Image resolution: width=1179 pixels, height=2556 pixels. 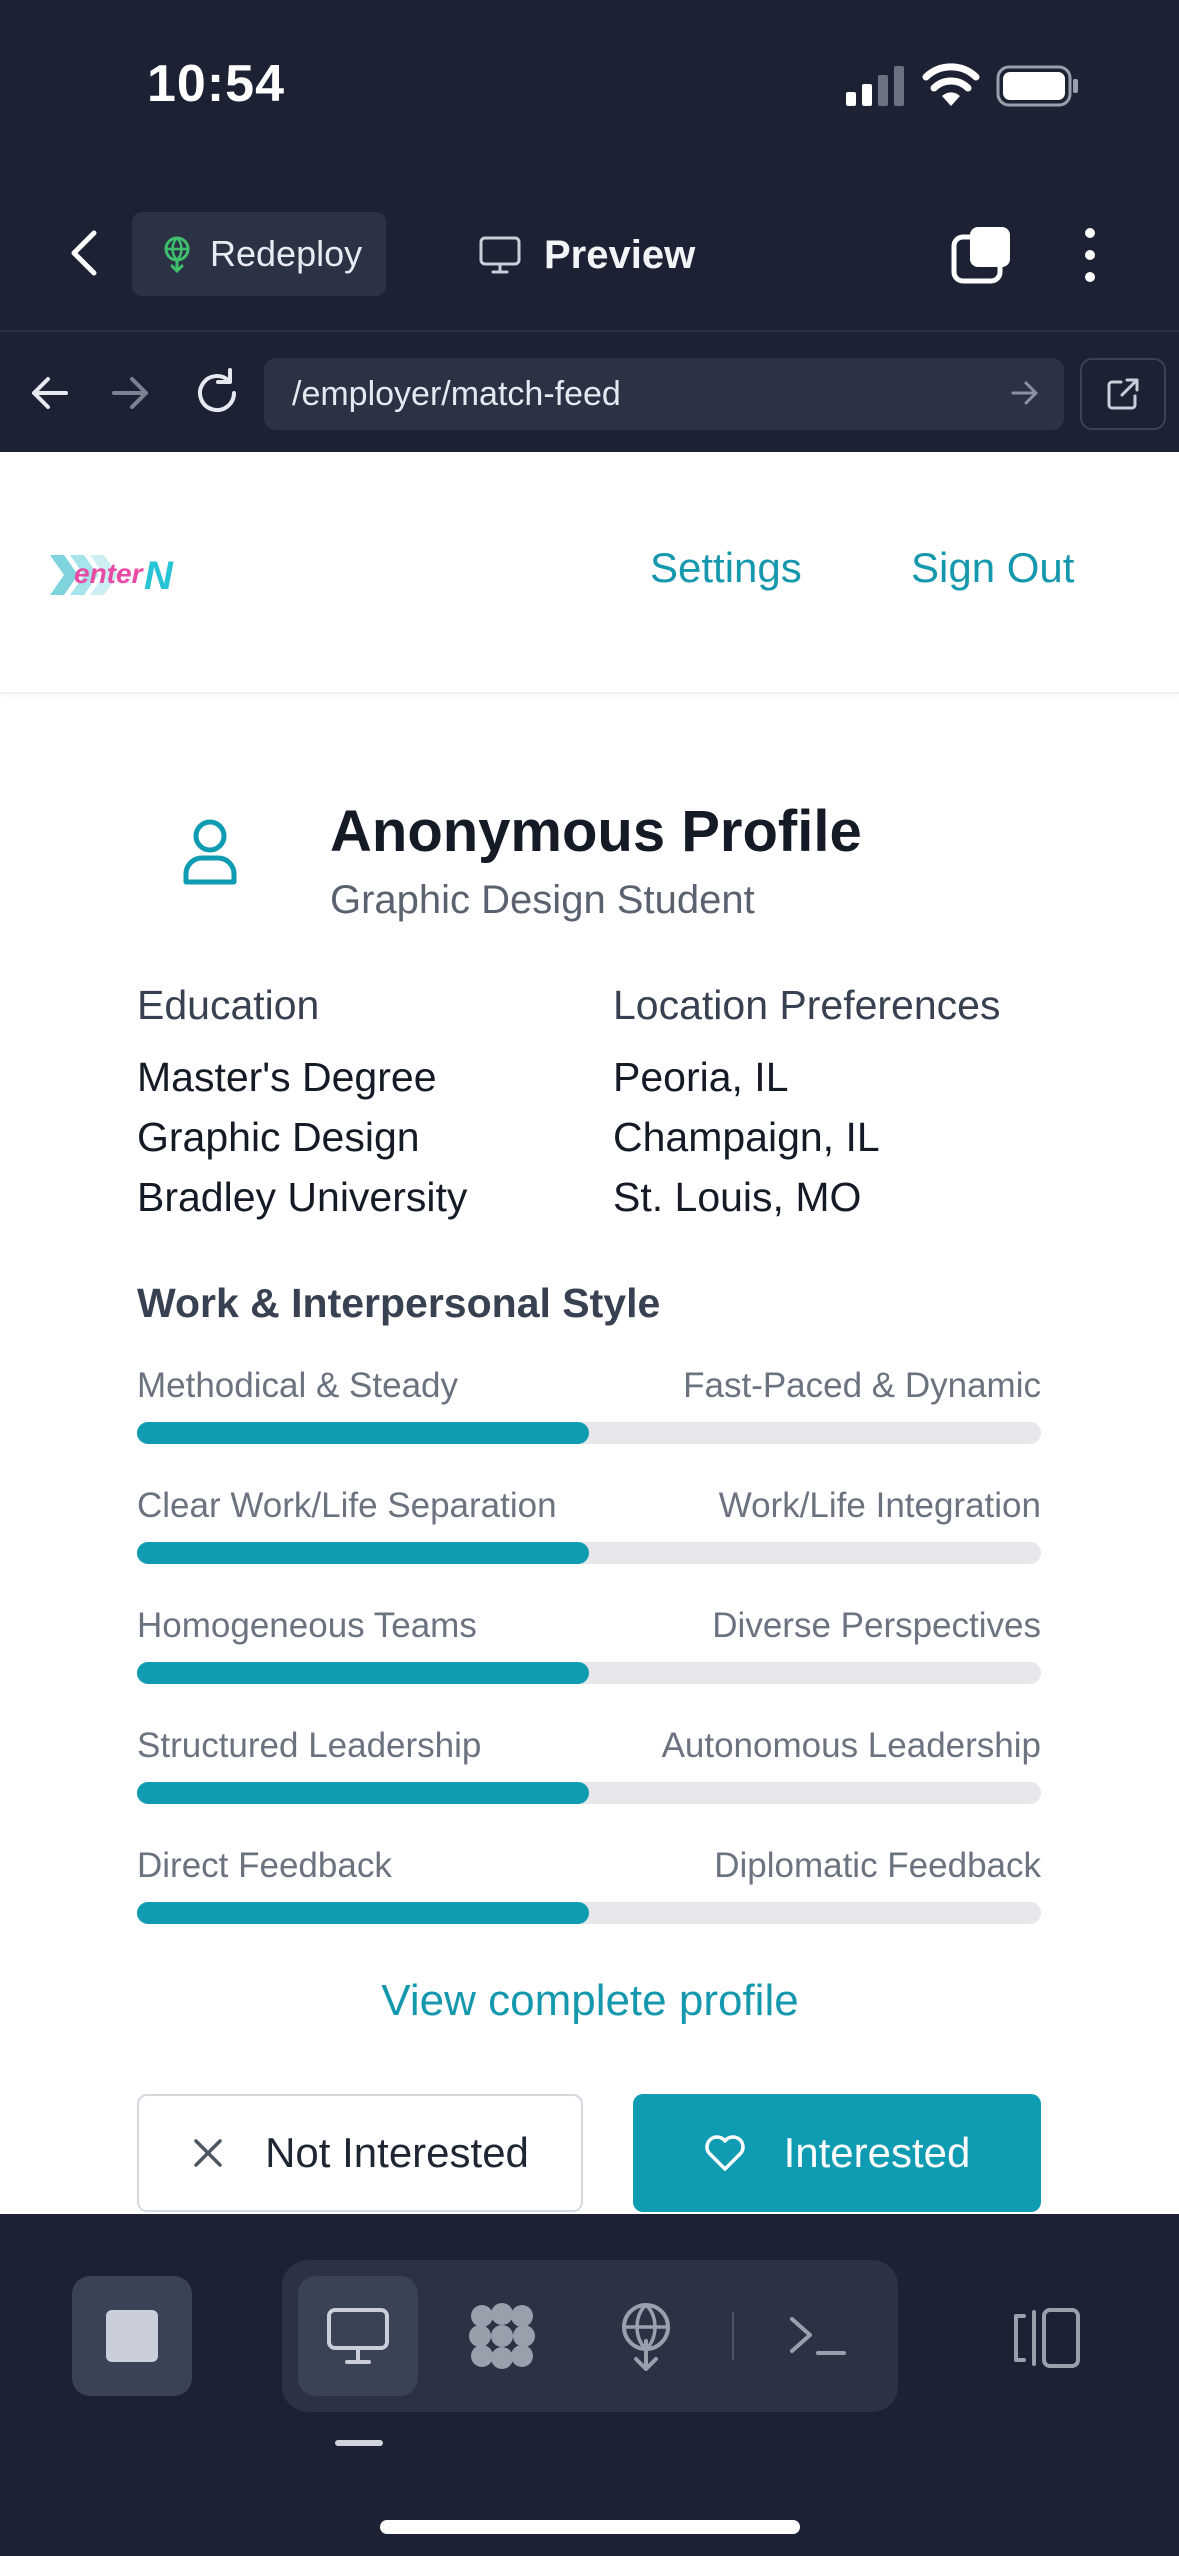 I want to click on trait-left-label: Clear Work/Life Separation, so click(x=347, y=1505).